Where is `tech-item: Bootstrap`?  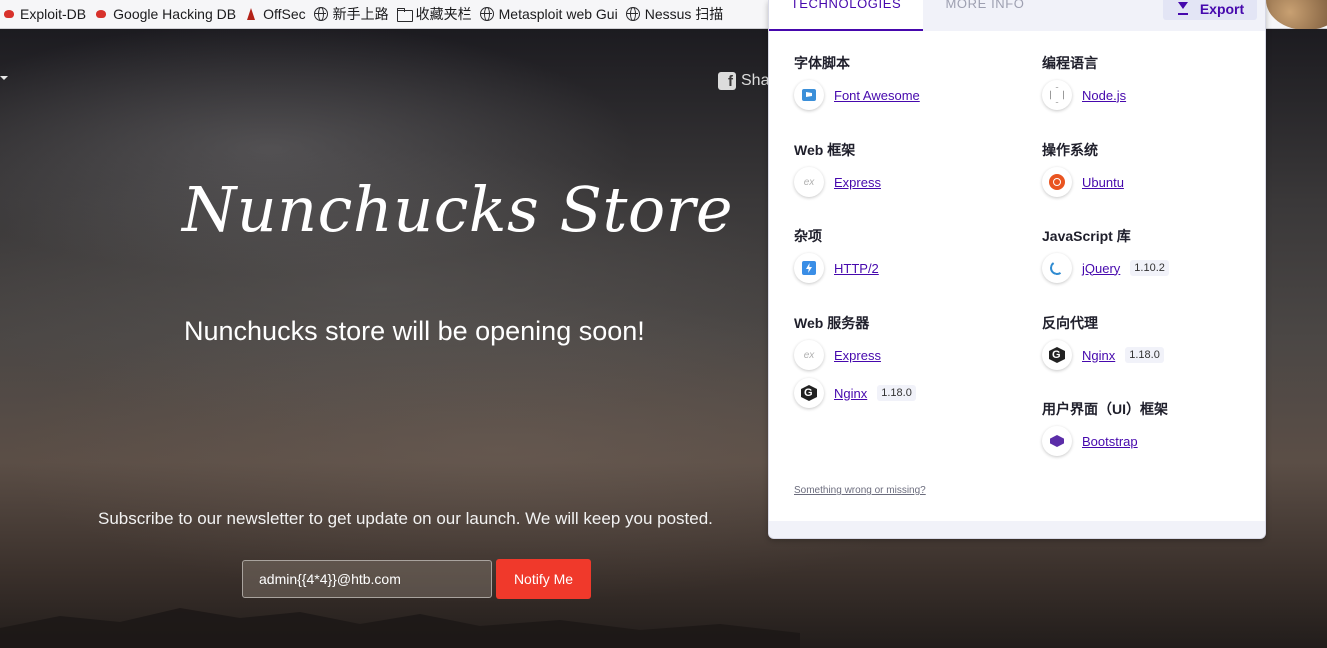
tech-item: Bootstrap is located at coordinates (1090, 441).